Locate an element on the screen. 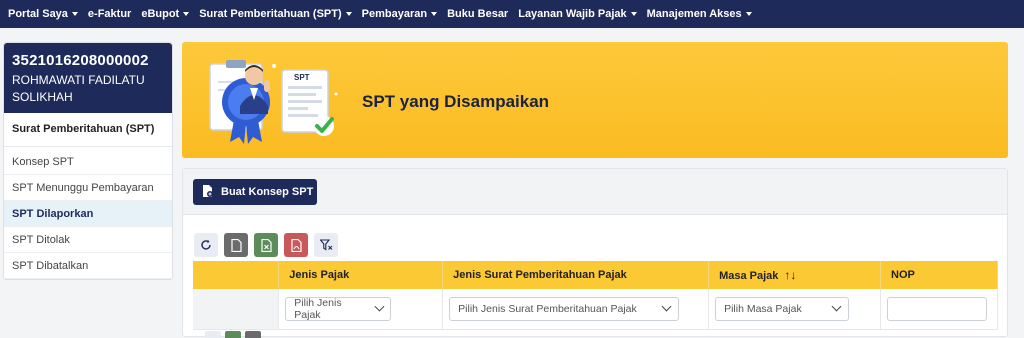  nop-filter-input is located at coordinates (937, 308).